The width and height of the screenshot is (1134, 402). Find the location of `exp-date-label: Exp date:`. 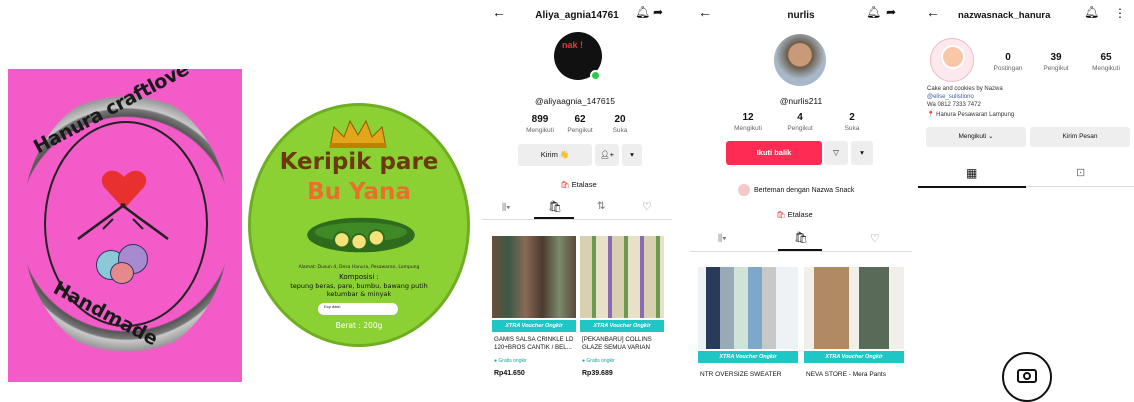

exp-date-label: Exp date: is located at coordinates (332, 306).